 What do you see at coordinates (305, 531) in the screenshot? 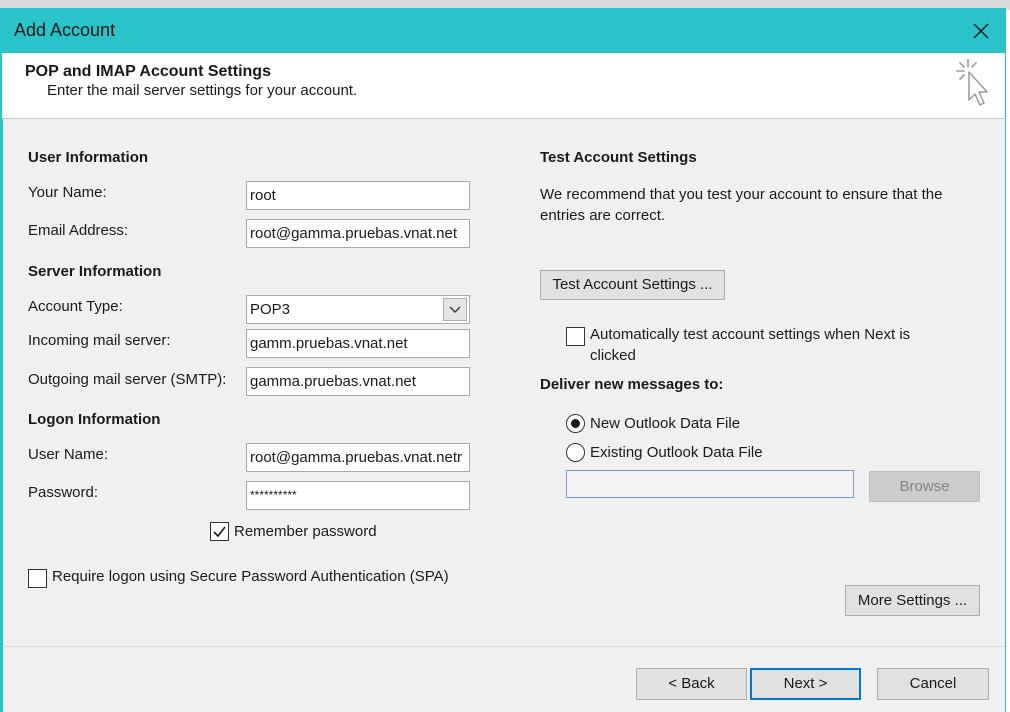
I see `remember-password-label: Remember password` at bounding box center [305, 531].